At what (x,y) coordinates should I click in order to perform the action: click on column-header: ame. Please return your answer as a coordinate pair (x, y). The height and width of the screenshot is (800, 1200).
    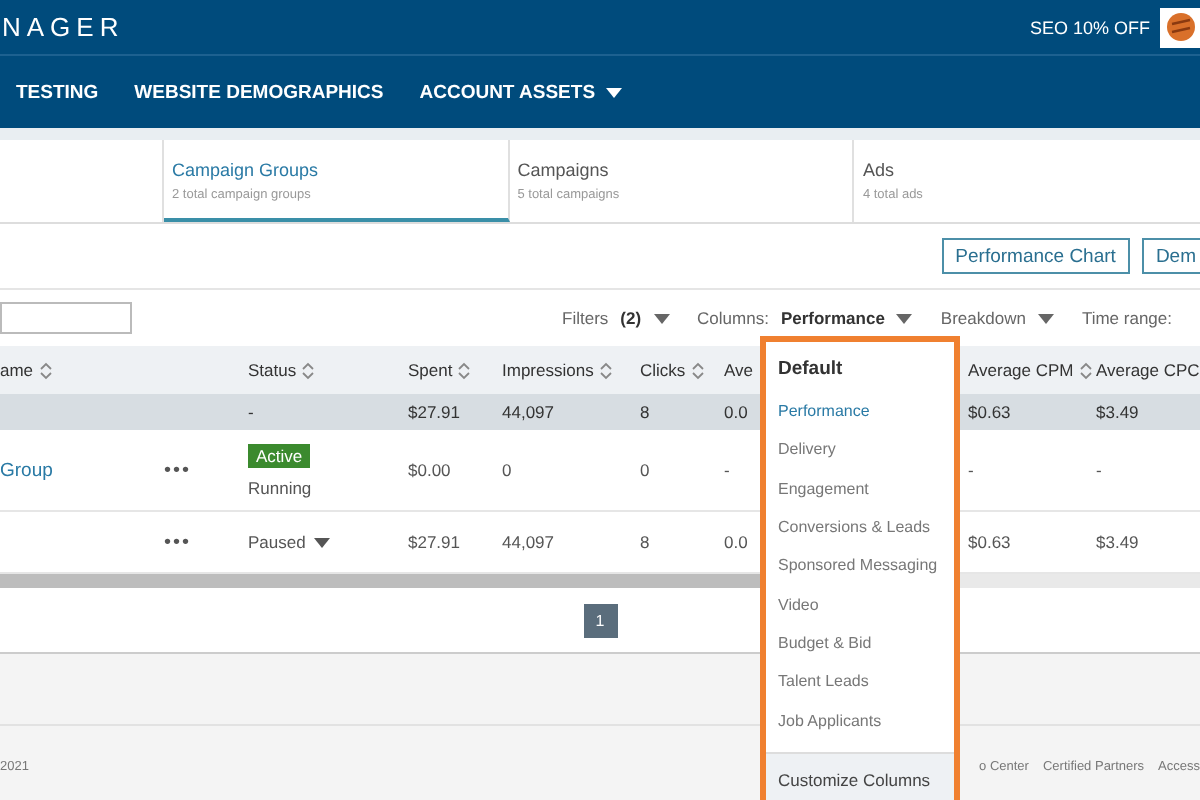
    Looking at the image, I should click on (17, 370).